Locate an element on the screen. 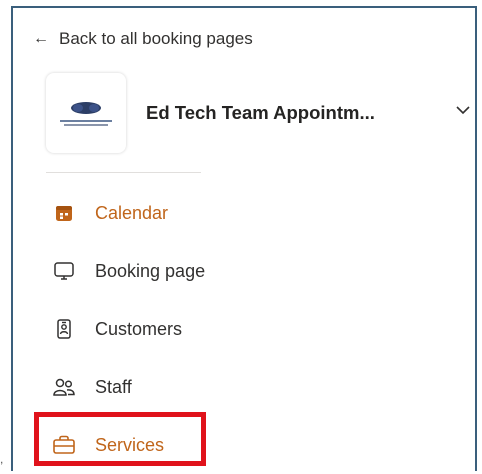  nav-item-booking-page: Booking page is located at coordinates (131, 271).